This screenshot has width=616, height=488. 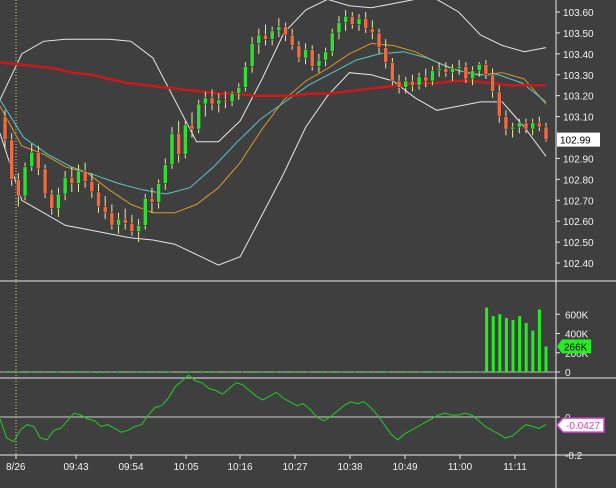 I want to click on price-tick-label: 103.10, so click(x=578, y=118).